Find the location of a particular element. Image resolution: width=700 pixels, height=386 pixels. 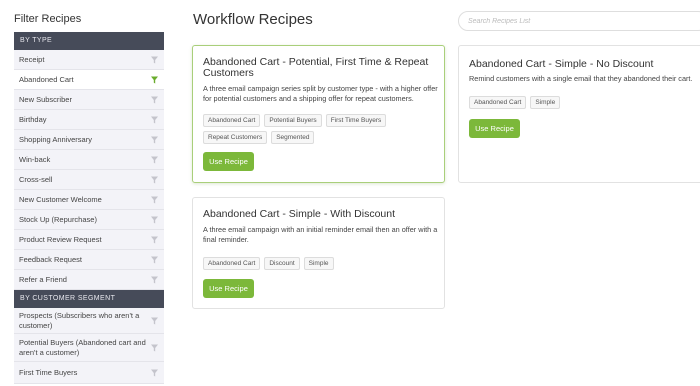

tag: First Time Buyers is located at coordinates (356, 120).